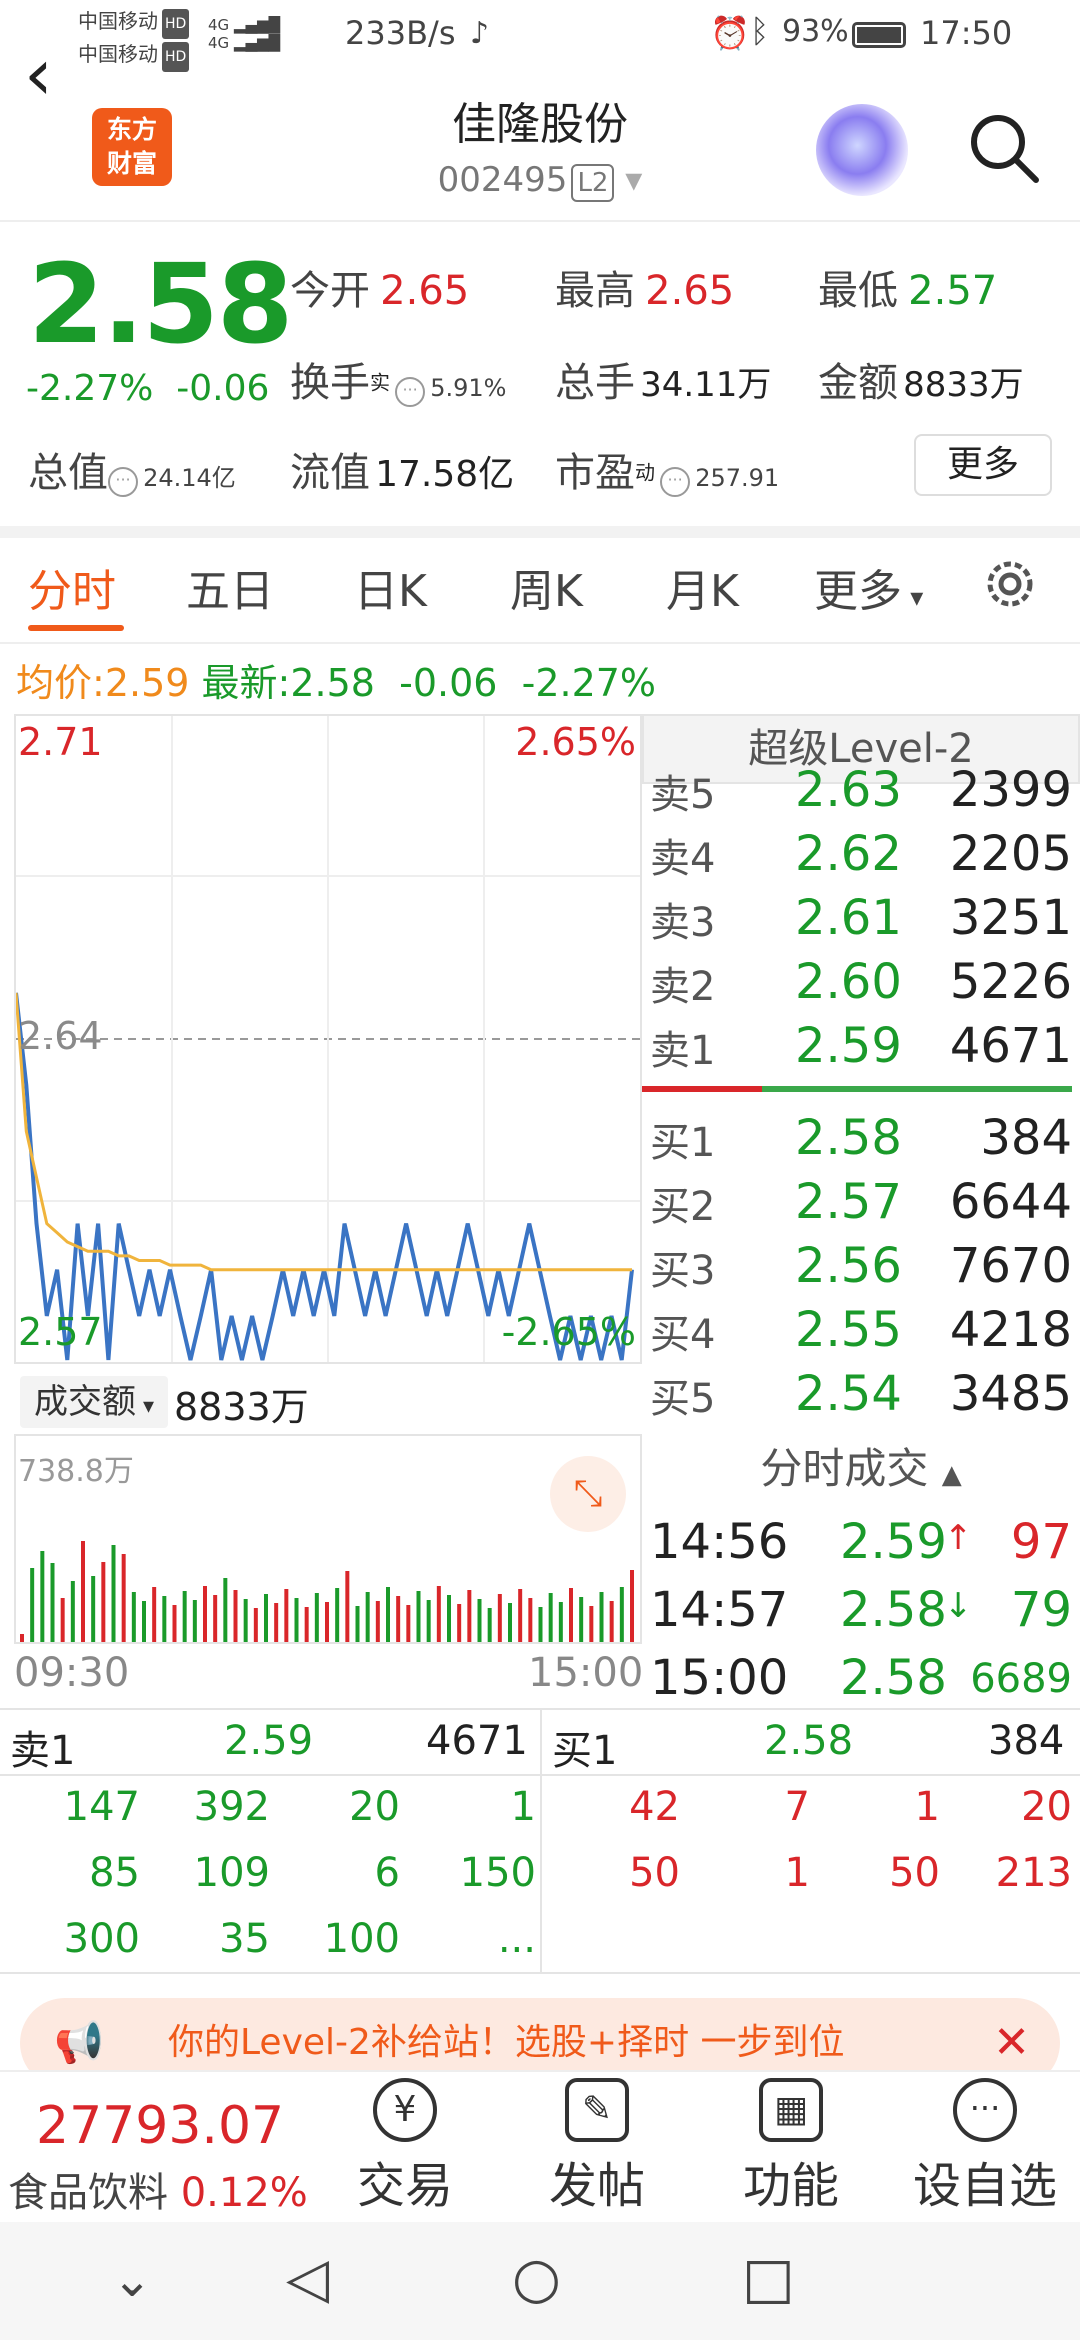 This screenshot has height=2340, width=1080. What do you see at coordinates (336, 683) in the screenshot?
I see `avg-price-line: 均价:2.59 最新:2.58 -0.06 -2.27%` at bounding box center [336, 683].